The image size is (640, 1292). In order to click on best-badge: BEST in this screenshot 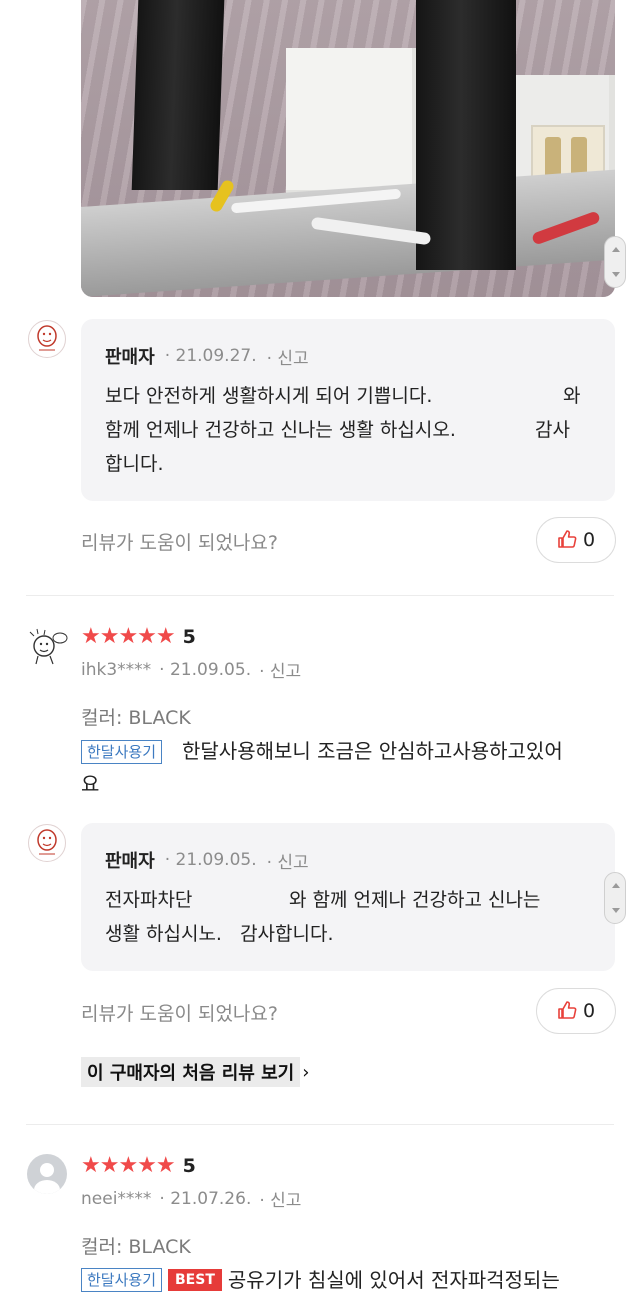, I will do `click(195, 1280)`.